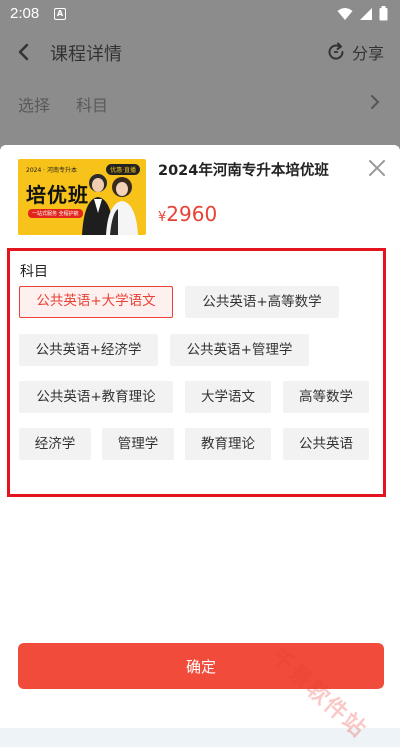 The image size is (400, 747). Describe the element at coordinates (228, 397) in the screenshot. I see `subject-option: 大学语文` at that location.